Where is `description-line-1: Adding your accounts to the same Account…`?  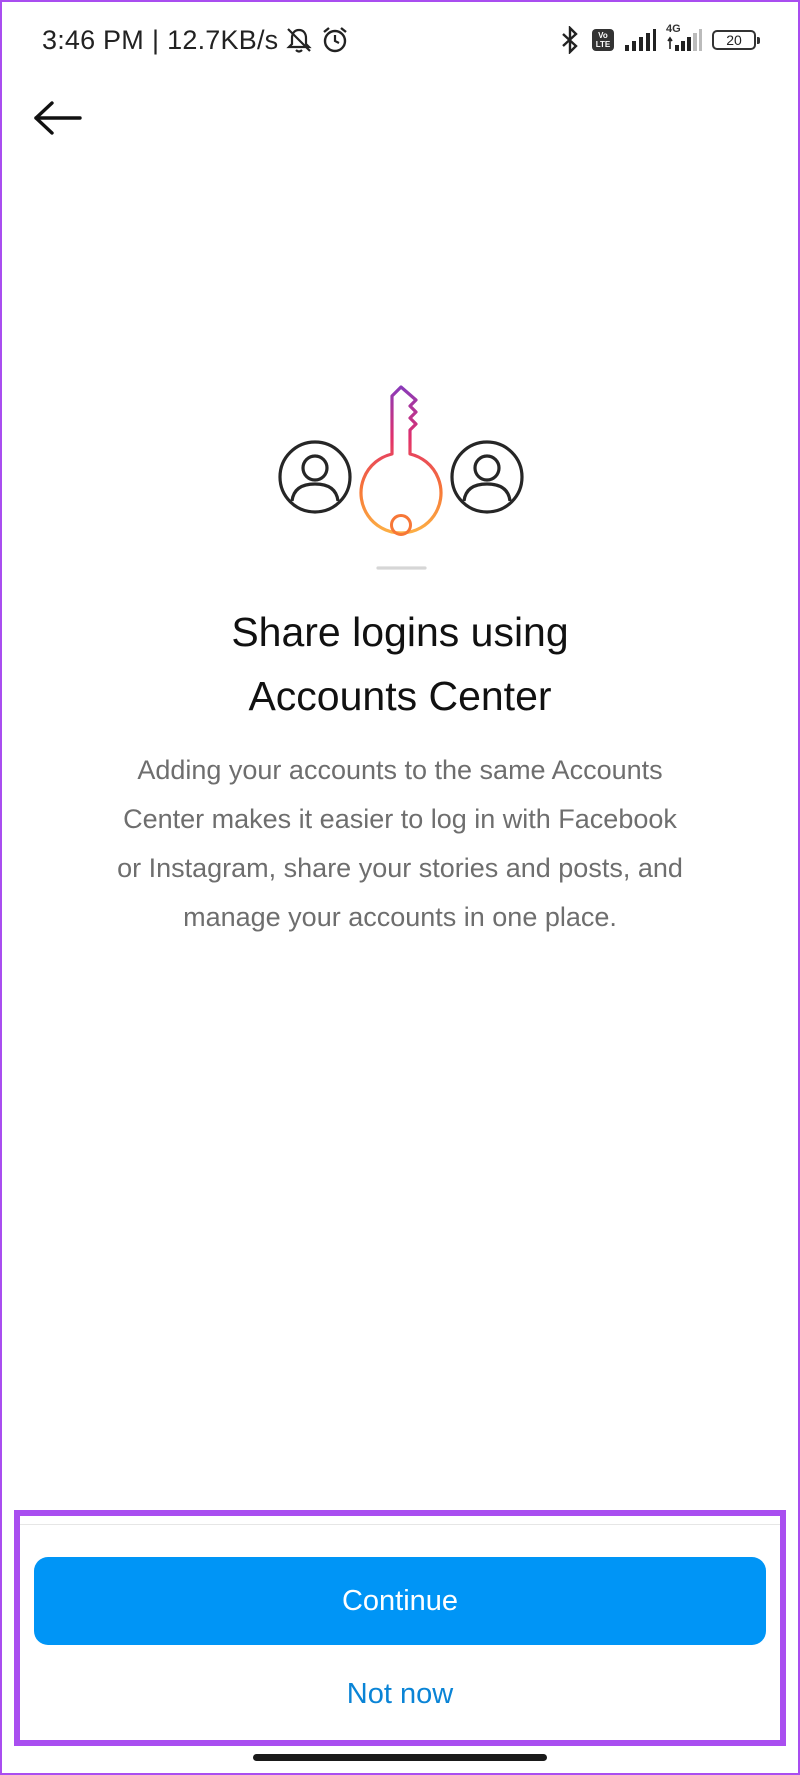
description-line-1: Adding your accounts to the same Account… is located at coordinates (400, 770).